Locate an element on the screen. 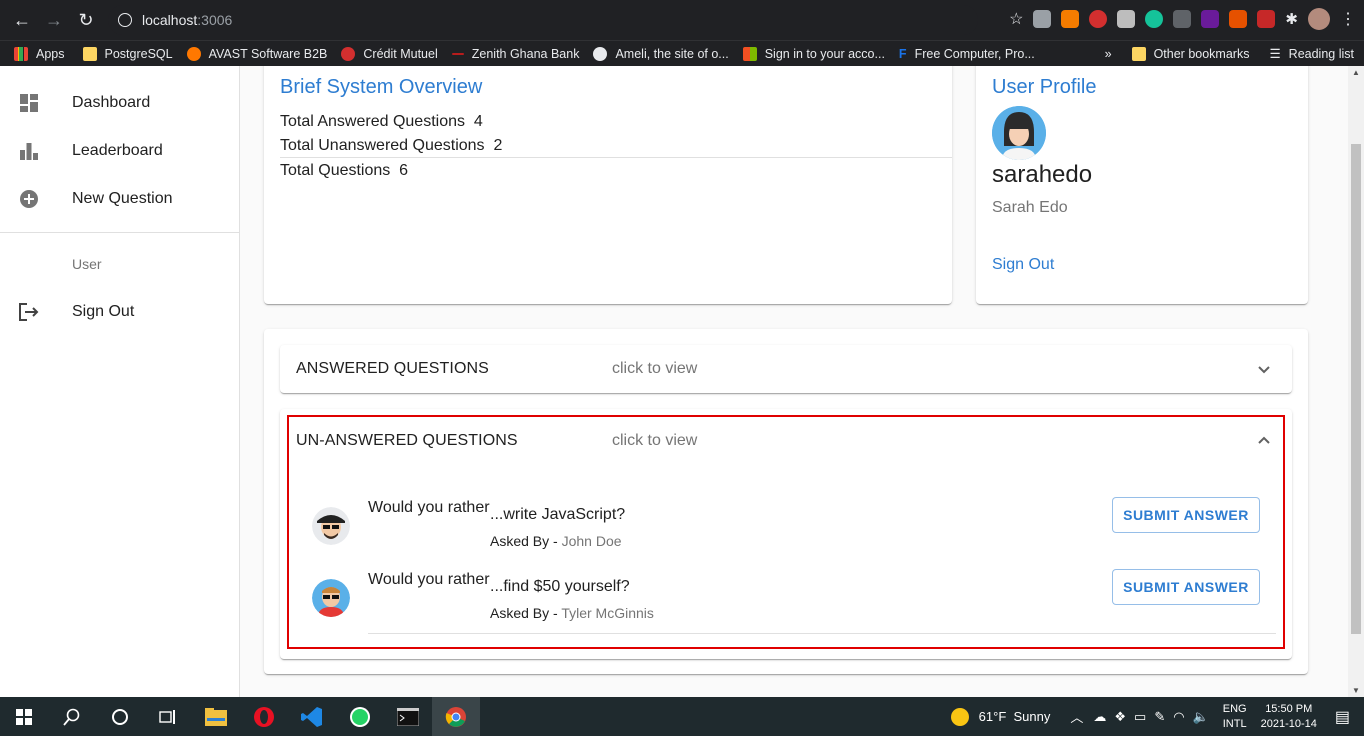 The height and width of the screenshot is (736, 1364). other-bookmarks: Other bookmarks is located at coordinates (1190, 53).